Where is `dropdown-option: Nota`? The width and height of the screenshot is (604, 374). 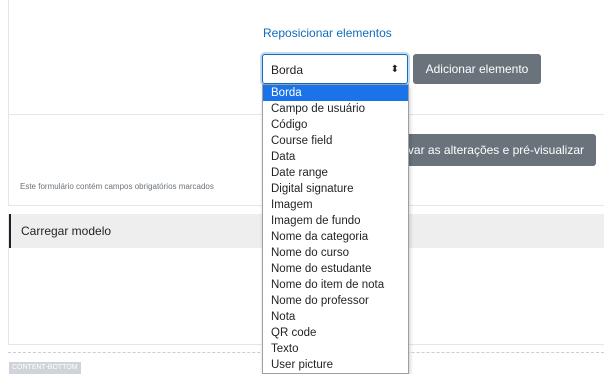 dropdown-option: Nota is located at coordinates (335, 317).